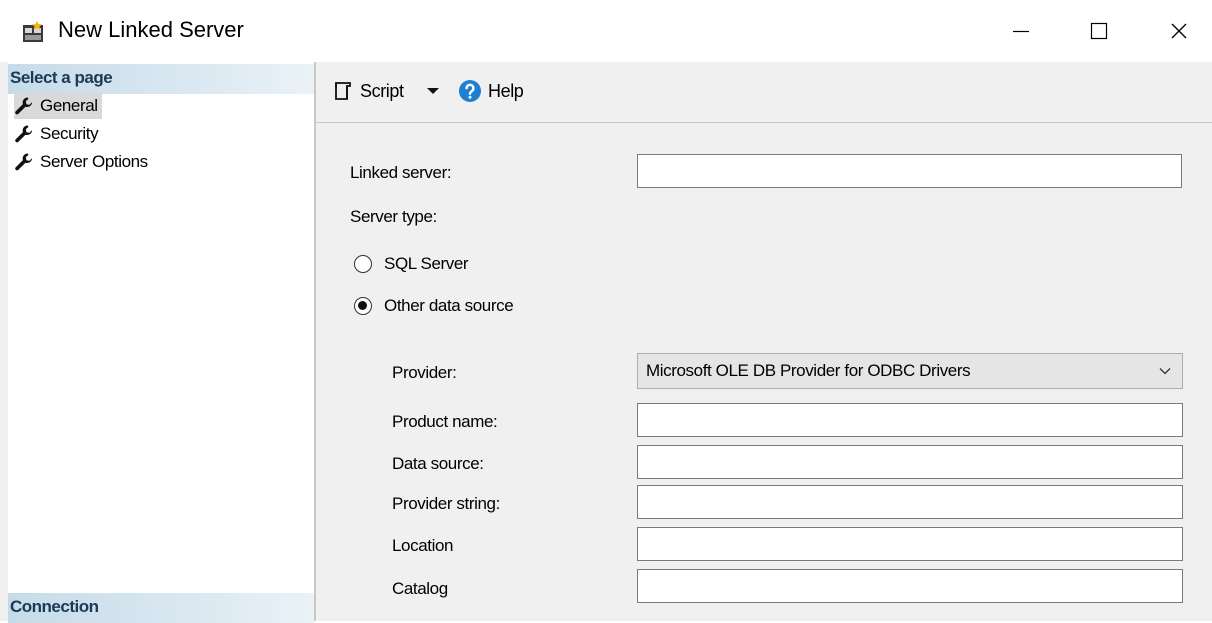  What do you see at coordinates (382, 90) in the screenshot?
I see `script-label: Script` at bounding box center [382, 90].